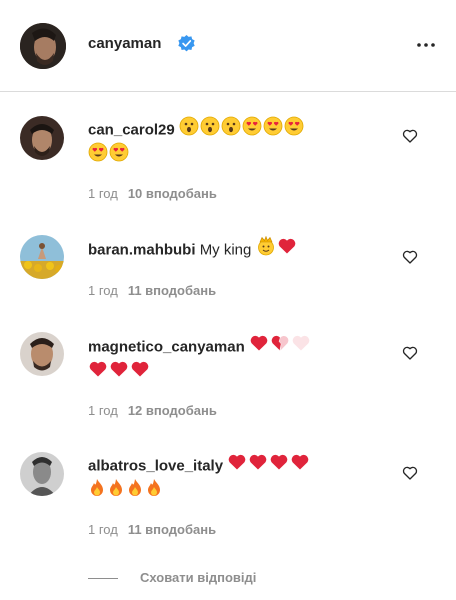 The height and width of the screenshot is (600, 456). What do you see at coordinates (280, 347) in the screenshot?
I see `broken-heart-icon` at bounding box center [280, 347].